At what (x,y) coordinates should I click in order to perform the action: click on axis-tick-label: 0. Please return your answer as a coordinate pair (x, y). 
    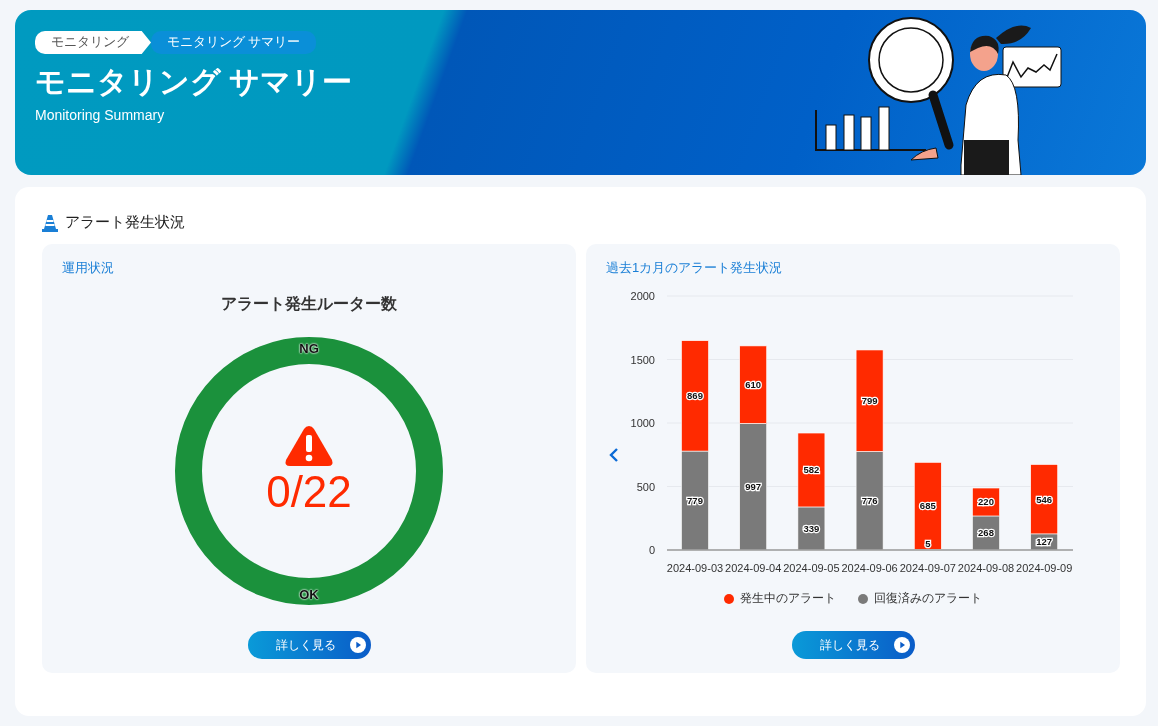
    Looking at the image, I should click on (651, 550).